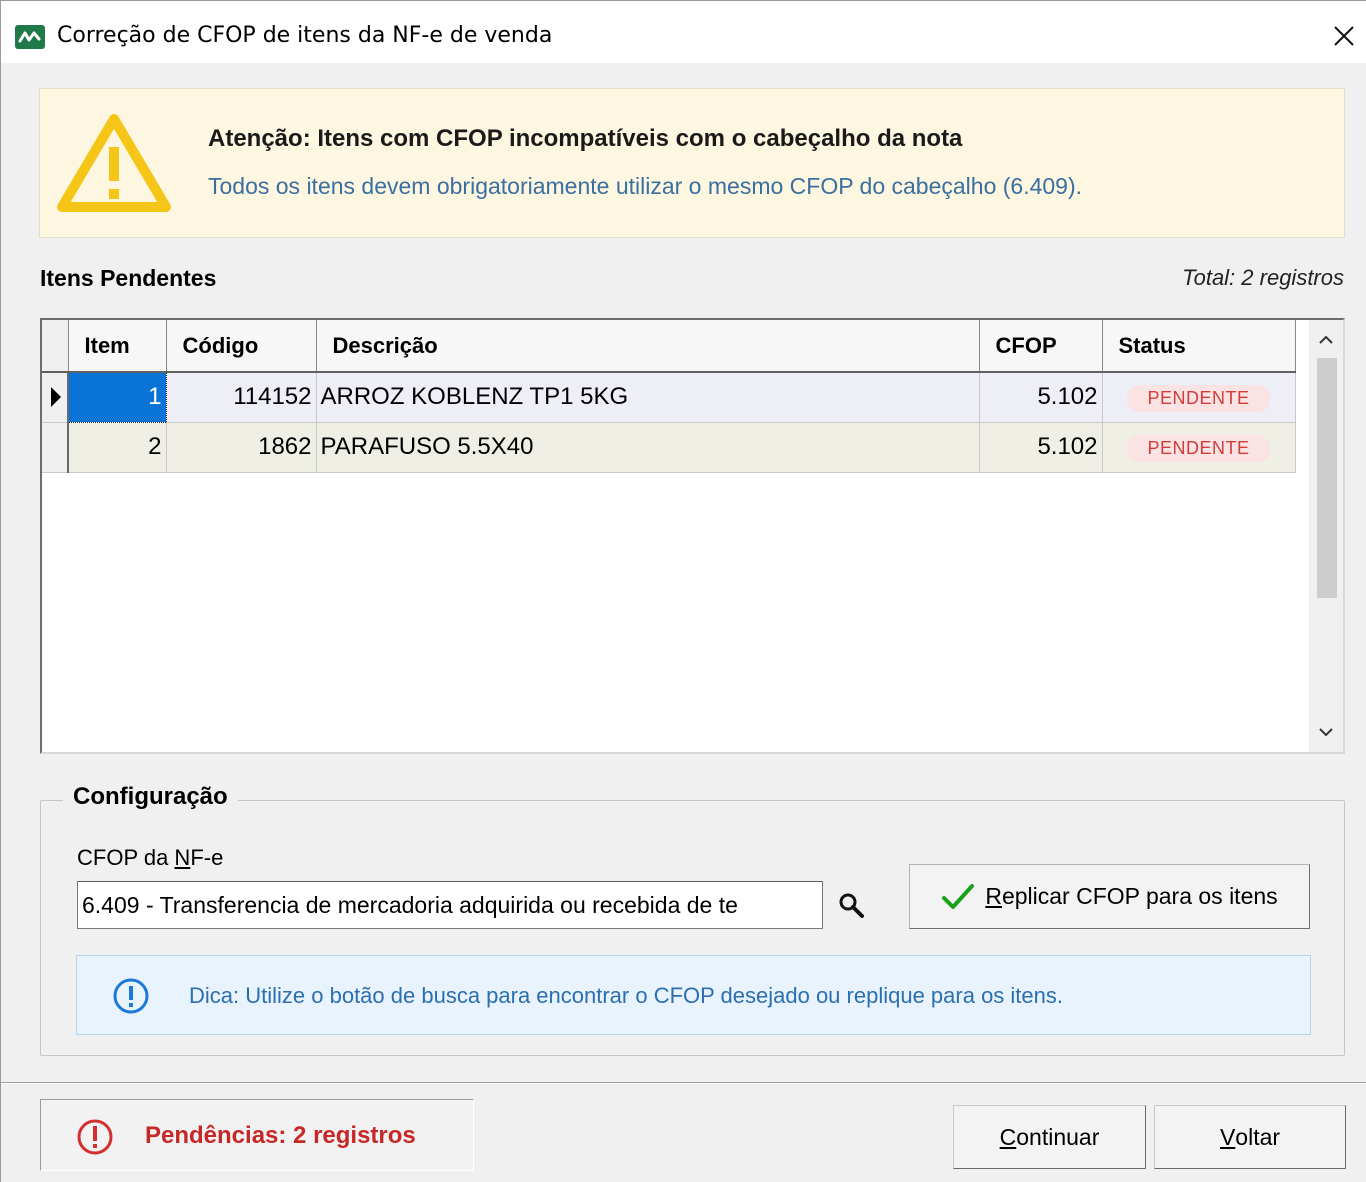  Describe the element at coordinates (958, 896) in the screenshot. I see `check-icon` at that location.